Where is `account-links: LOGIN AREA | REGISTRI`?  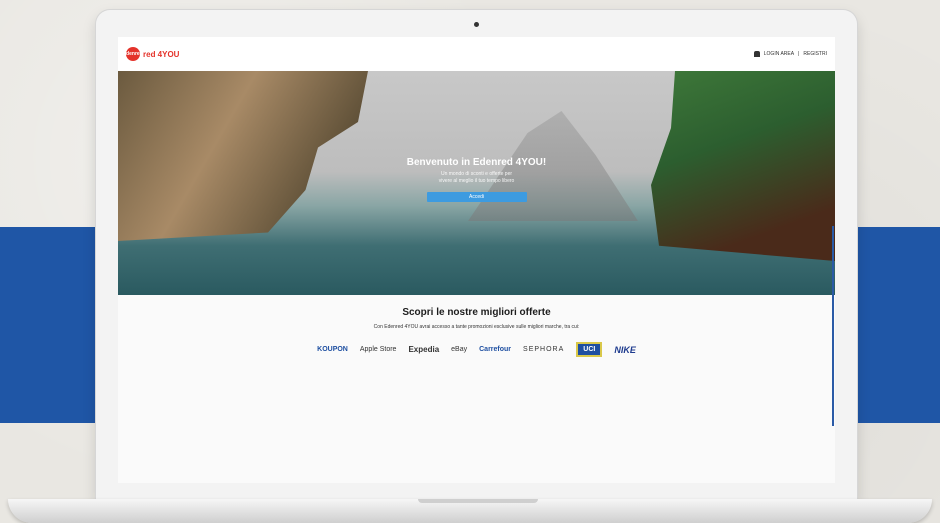 account-links: LOGIN AREA | REGISTRI is located at coordinates (790, 54).